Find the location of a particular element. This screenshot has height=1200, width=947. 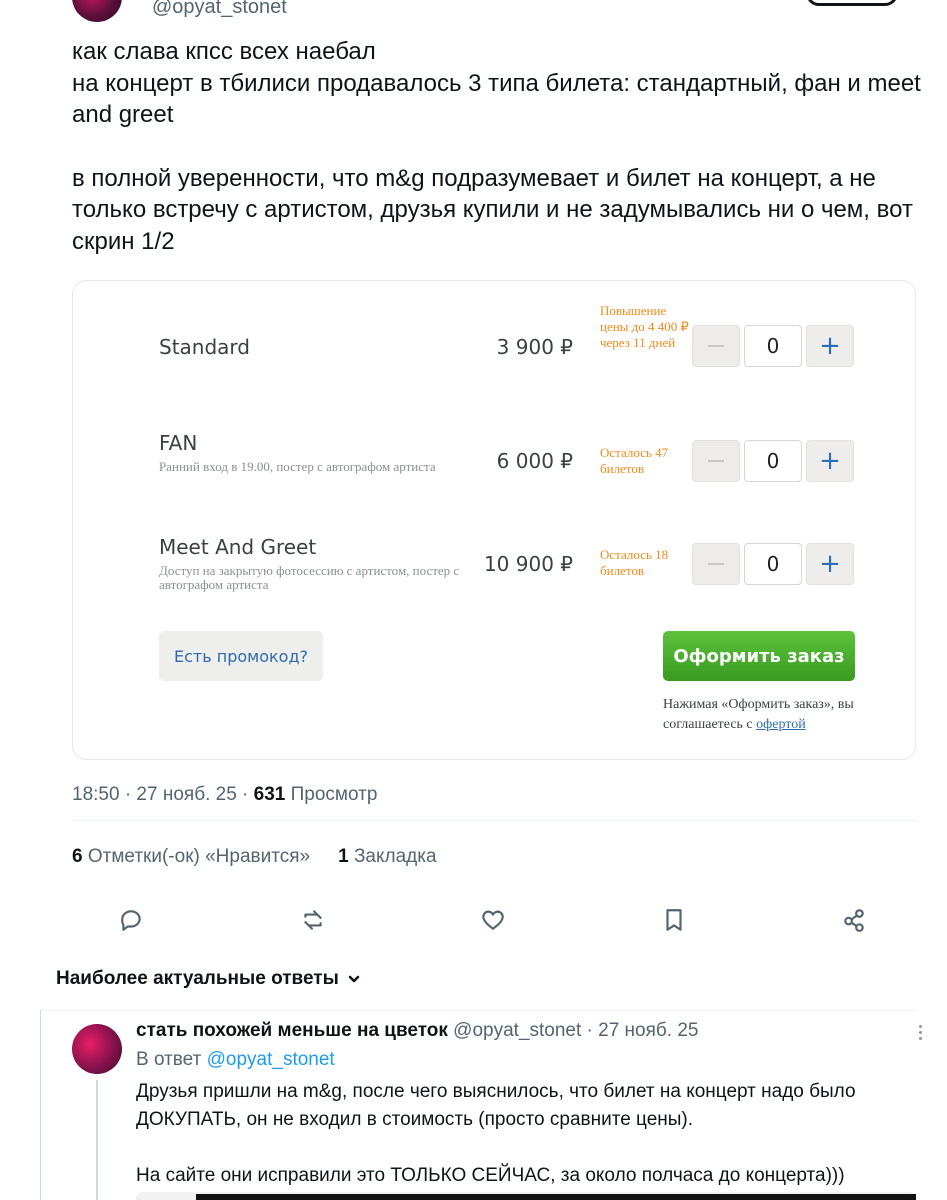

retweet-icon is located at coordinates (313, 920).